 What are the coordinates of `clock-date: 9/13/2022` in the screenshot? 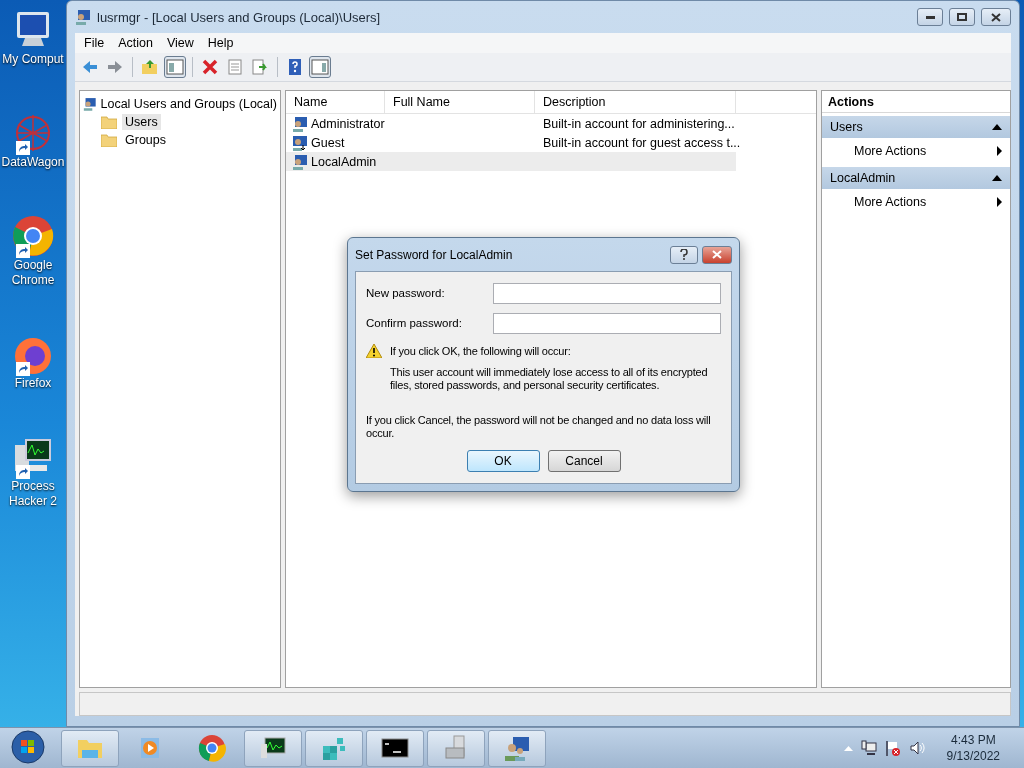 It's located at (973, 756).